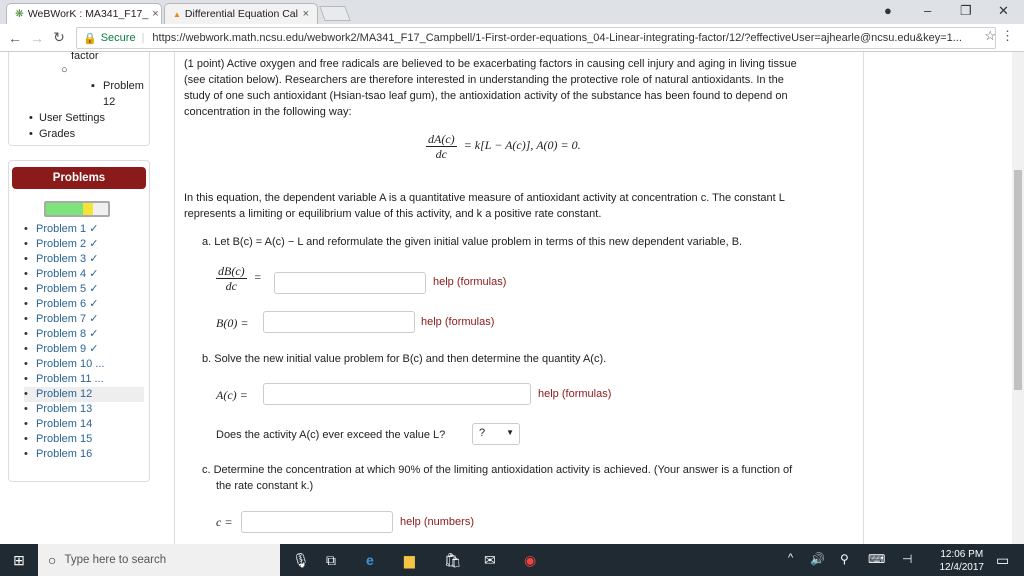  I want to click on restore-icon: ❐, so click(966, 11).